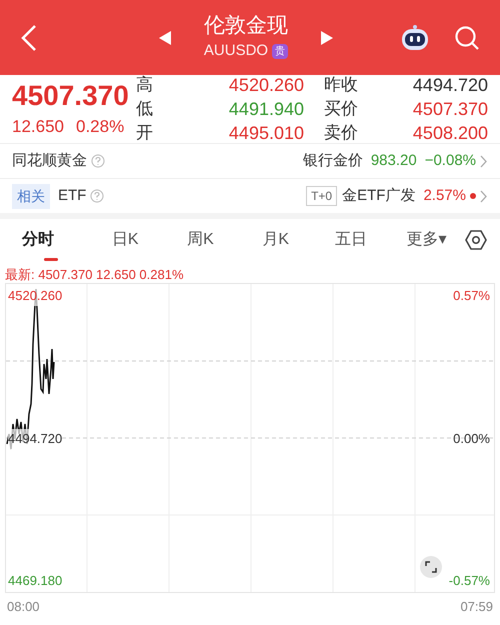 This screenshot has height=625, width=500. What do you see at coordinates (444, 196) in the screenshot?
I see `info-change: 2.57%` at bounding box center [444, 196].